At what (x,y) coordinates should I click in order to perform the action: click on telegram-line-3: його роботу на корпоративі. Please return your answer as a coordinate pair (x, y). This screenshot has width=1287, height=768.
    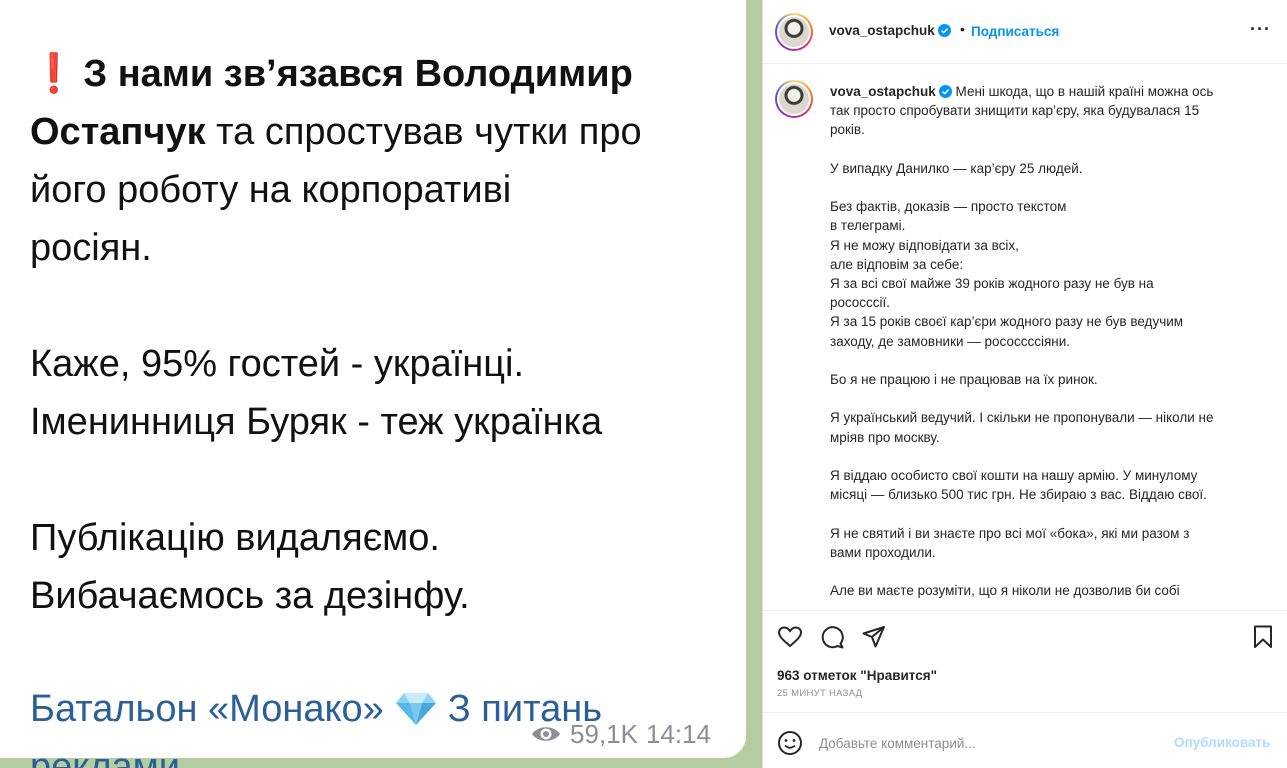
    Looking at the image, I should click on (271, 190).